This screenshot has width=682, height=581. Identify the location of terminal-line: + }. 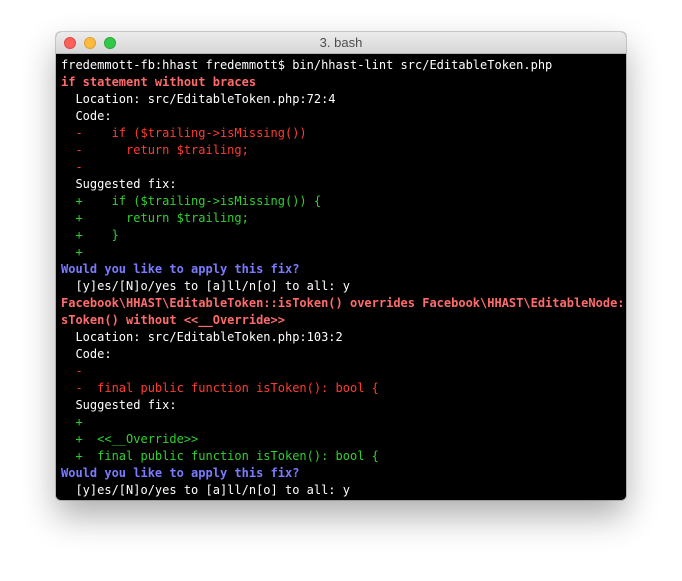
(90, 235).